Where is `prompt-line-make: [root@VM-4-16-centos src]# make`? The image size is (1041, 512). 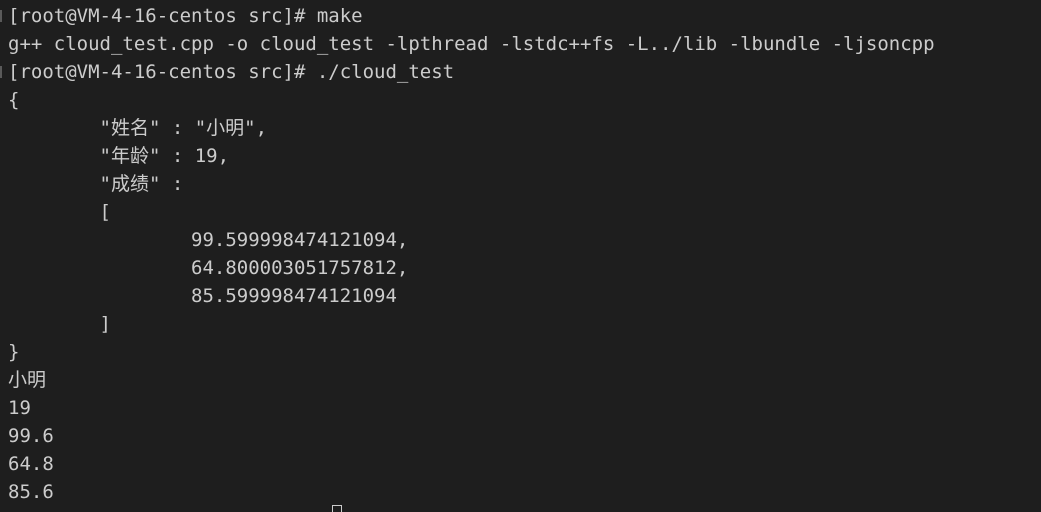 prompt-line-make: [root@VM-4-16-centos src]# make is located at coordinates (185, 16).